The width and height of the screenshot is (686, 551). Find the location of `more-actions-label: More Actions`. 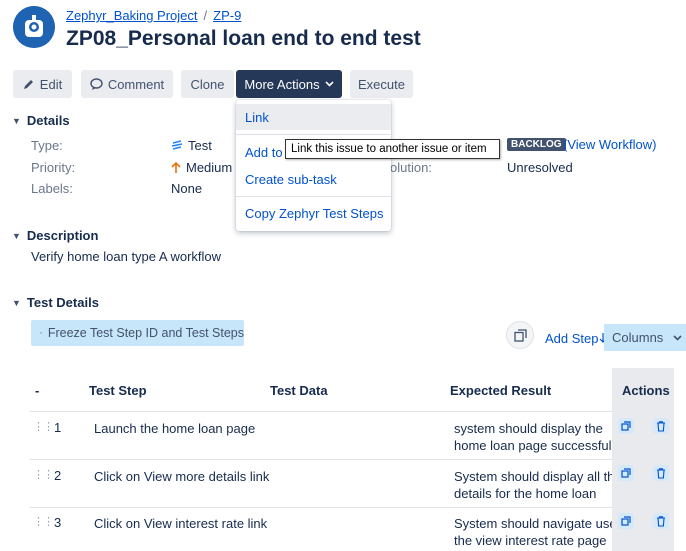

more-actions-label: More Actions is located at coordinates (282, 84).